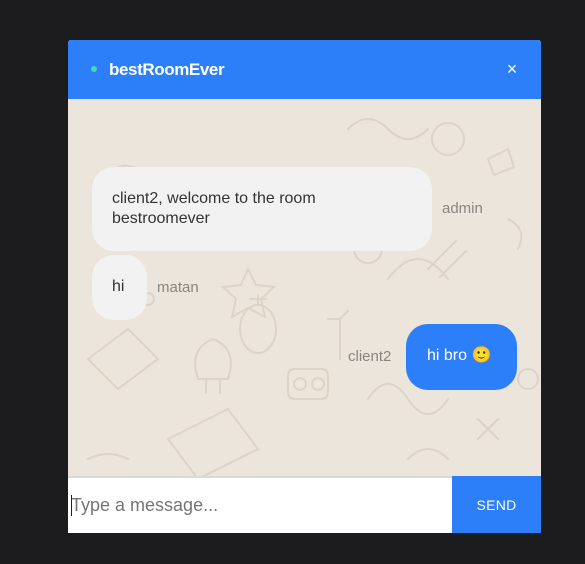 Image resolution: width=585 pixels, height=564 pixels. What do you see at coordinates (178, 287) in the screenshot?
I see `message-sender: matan` at bounding box center [178, 287].